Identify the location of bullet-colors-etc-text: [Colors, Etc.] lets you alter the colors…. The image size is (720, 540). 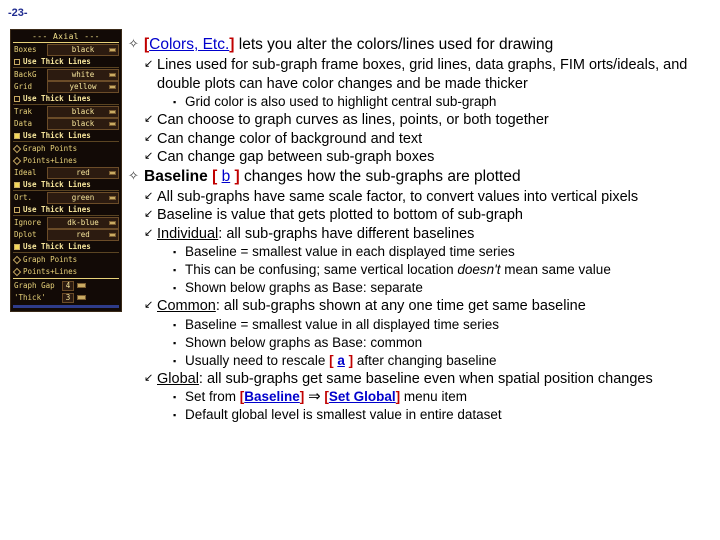
(431, 45).